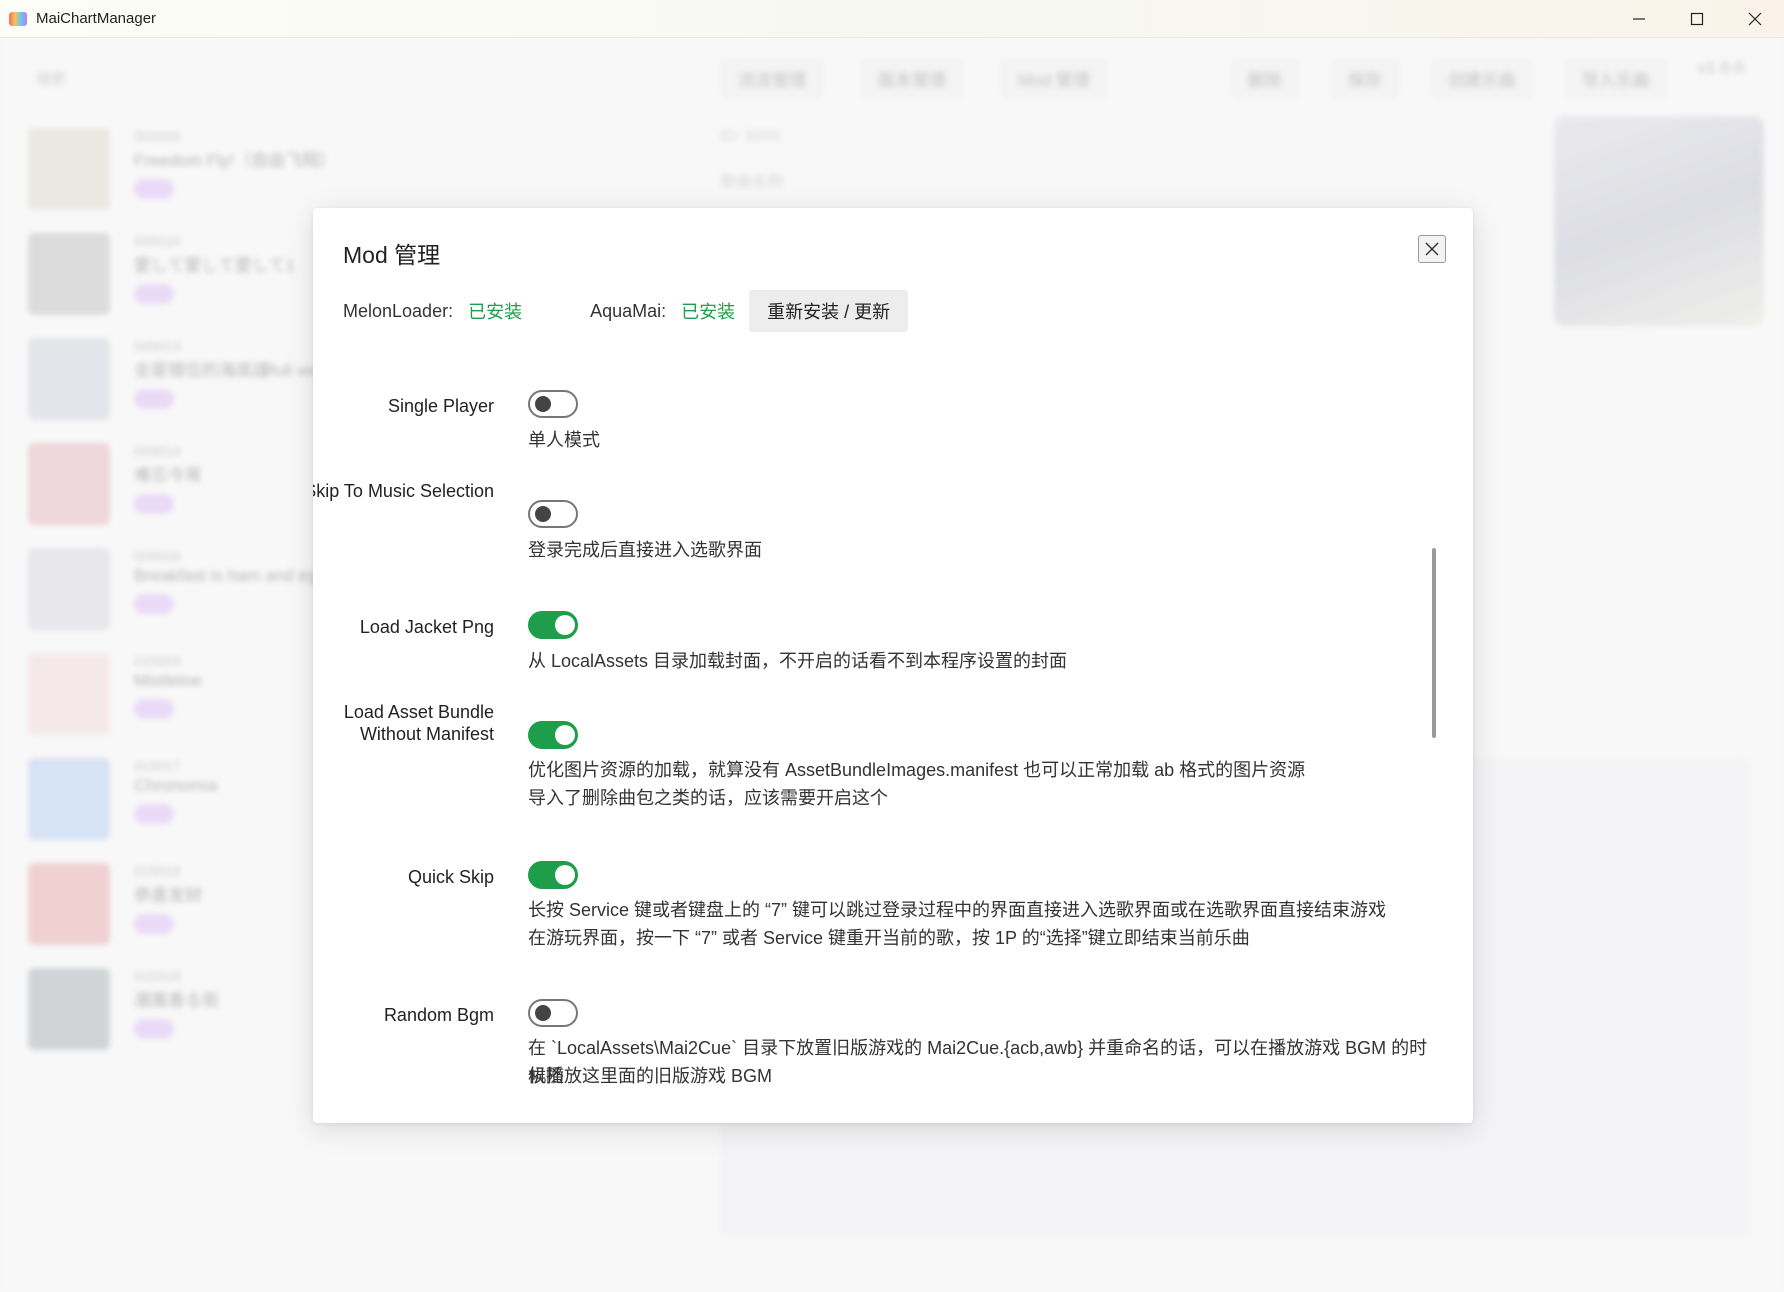 The height and width of the screenshot is (1292, 1784). I want to click on minimize-icon, so click(1639, 19).